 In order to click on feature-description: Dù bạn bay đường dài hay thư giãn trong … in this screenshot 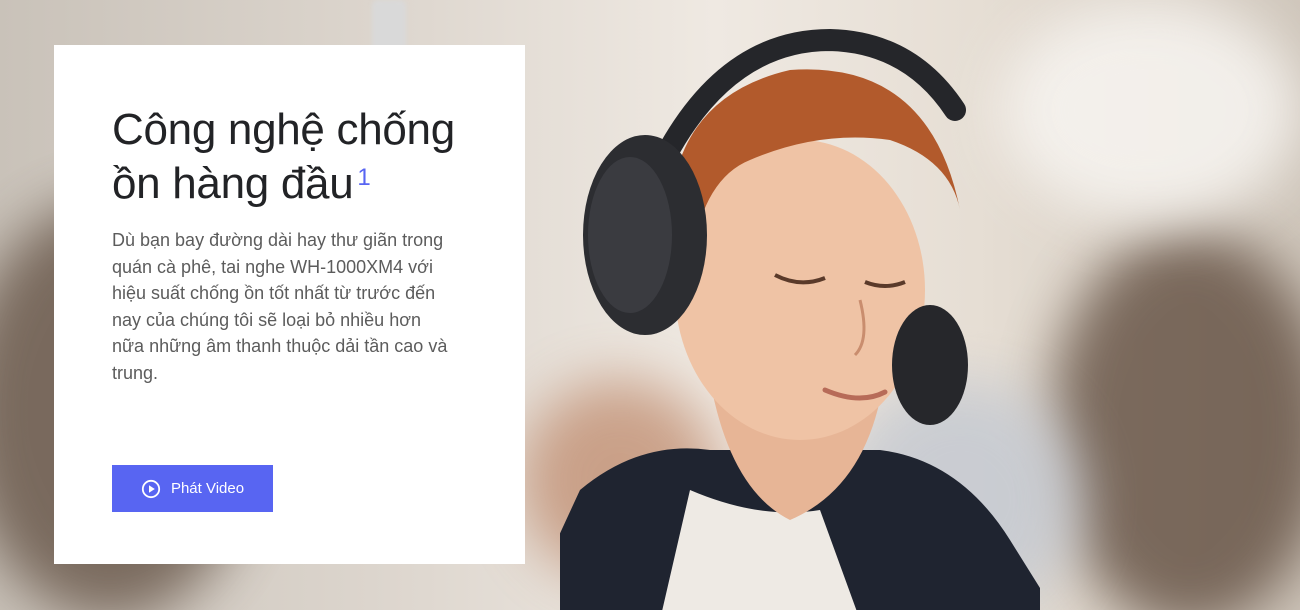, I will do `click(280, 306)`.